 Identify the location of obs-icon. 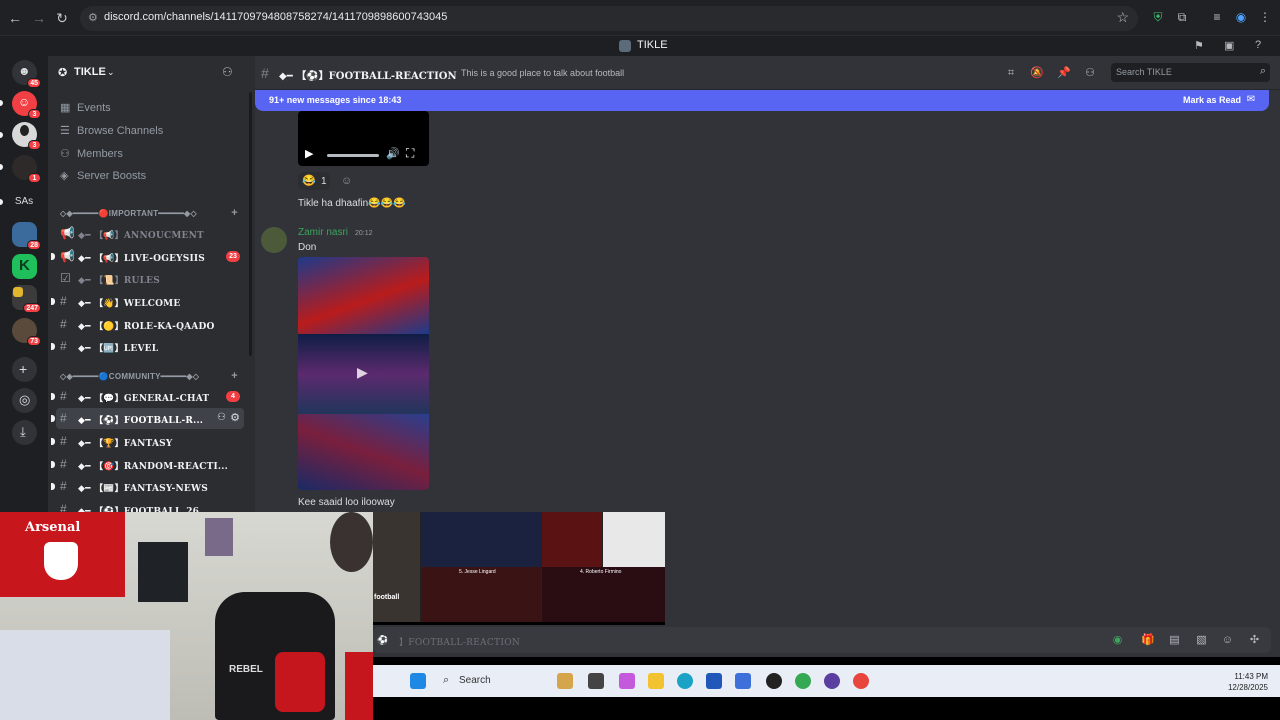
(832, 681).